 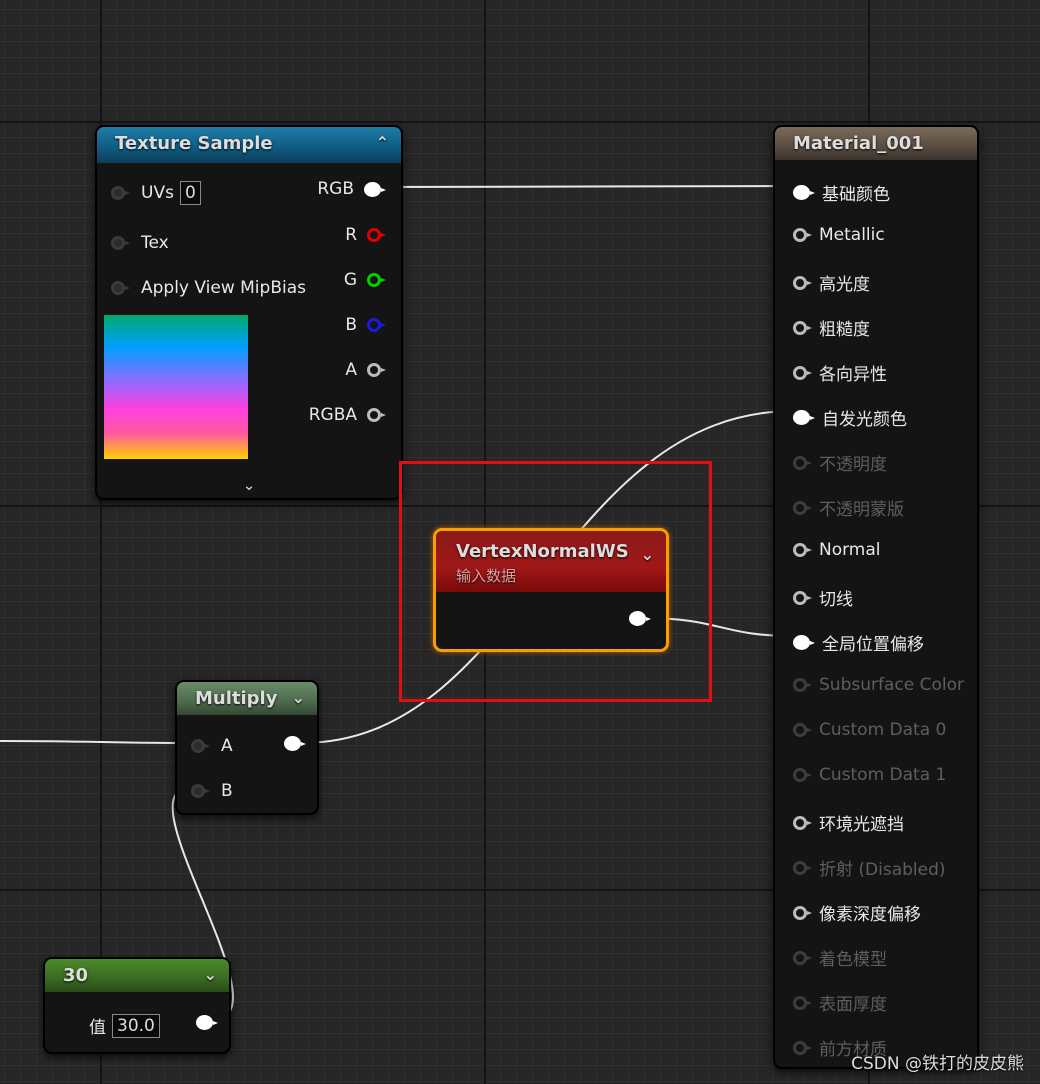 I want to click on material-input-row: Metallic, so click(x=839, y=235).